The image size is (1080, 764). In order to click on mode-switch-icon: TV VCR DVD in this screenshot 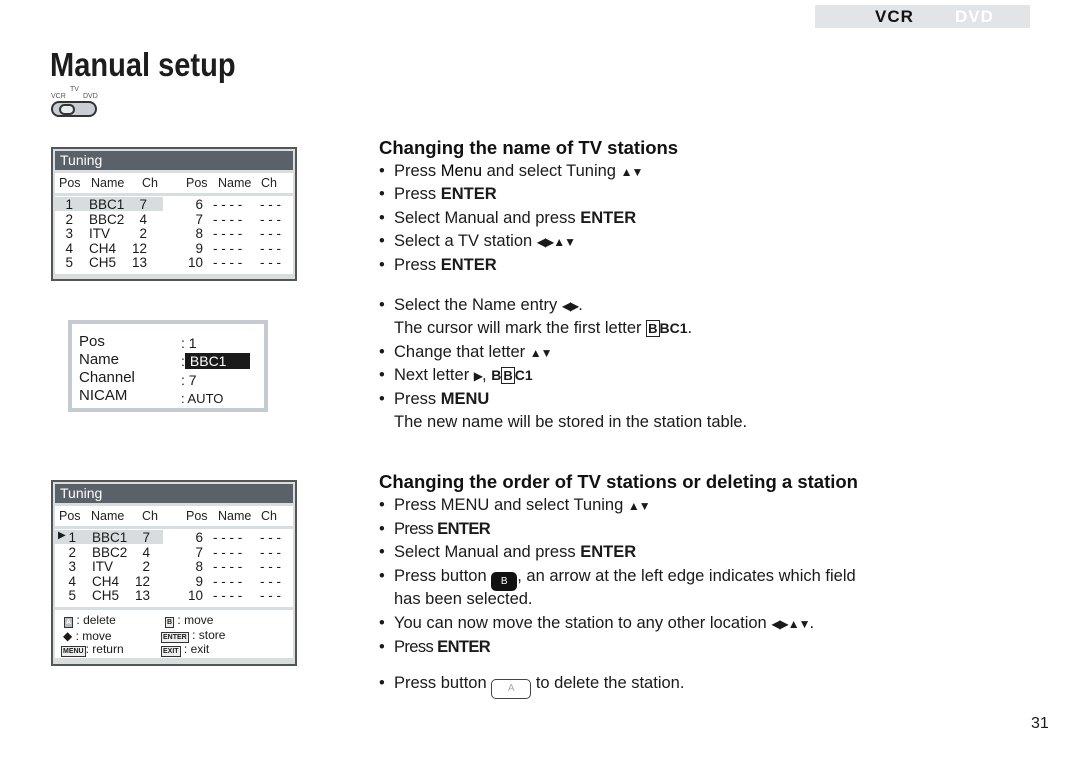, I will do `click(75, 102)`.